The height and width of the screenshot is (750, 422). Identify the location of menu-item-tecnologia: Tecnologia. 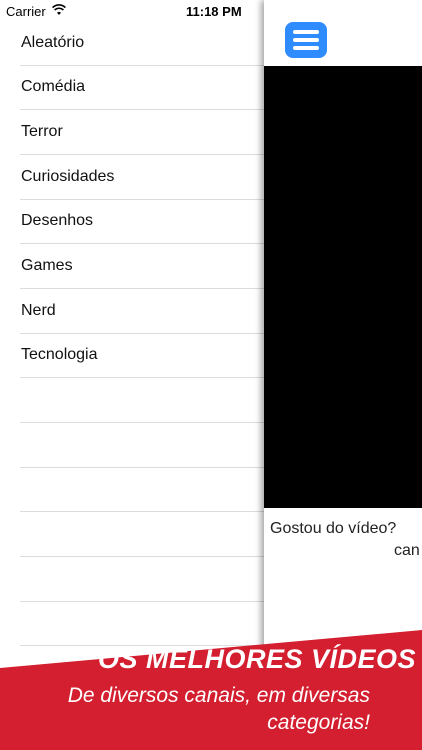
(142, 356).